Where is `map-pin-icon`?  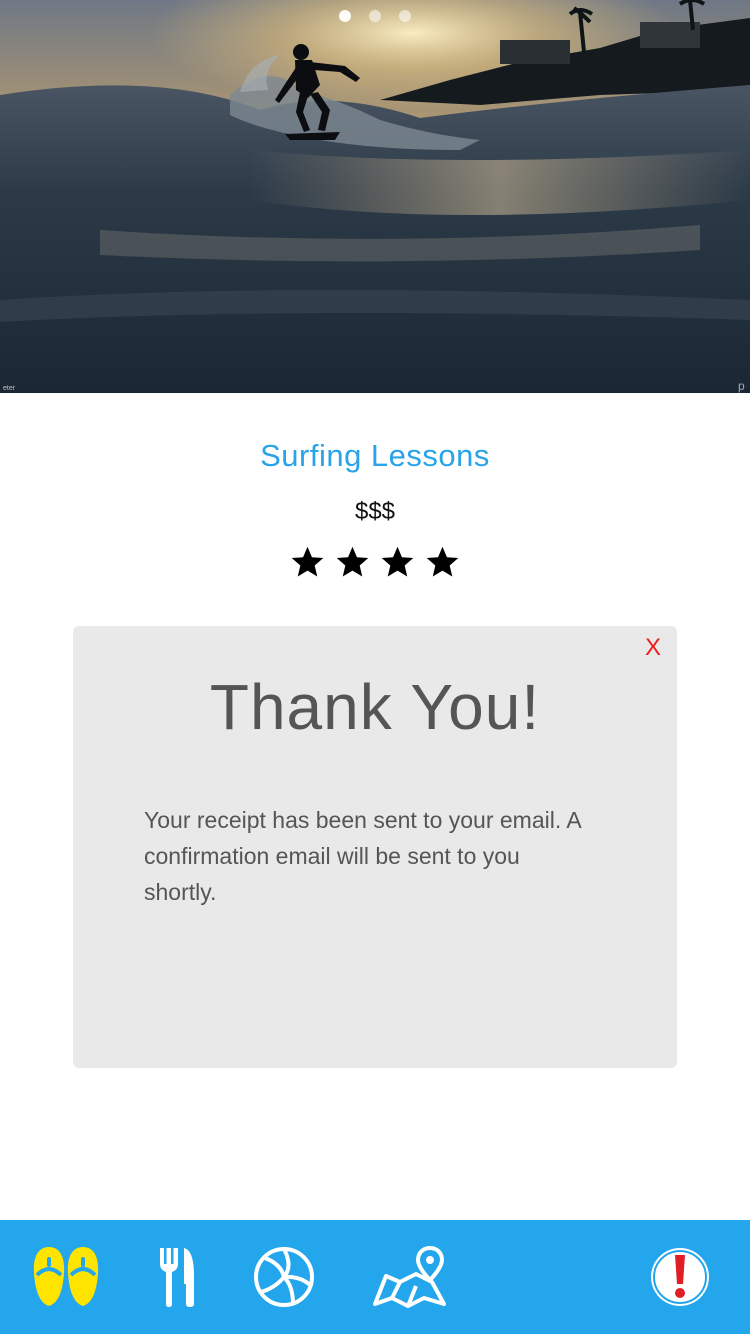
map-pin-icon is located at coordinates (409, 1277).